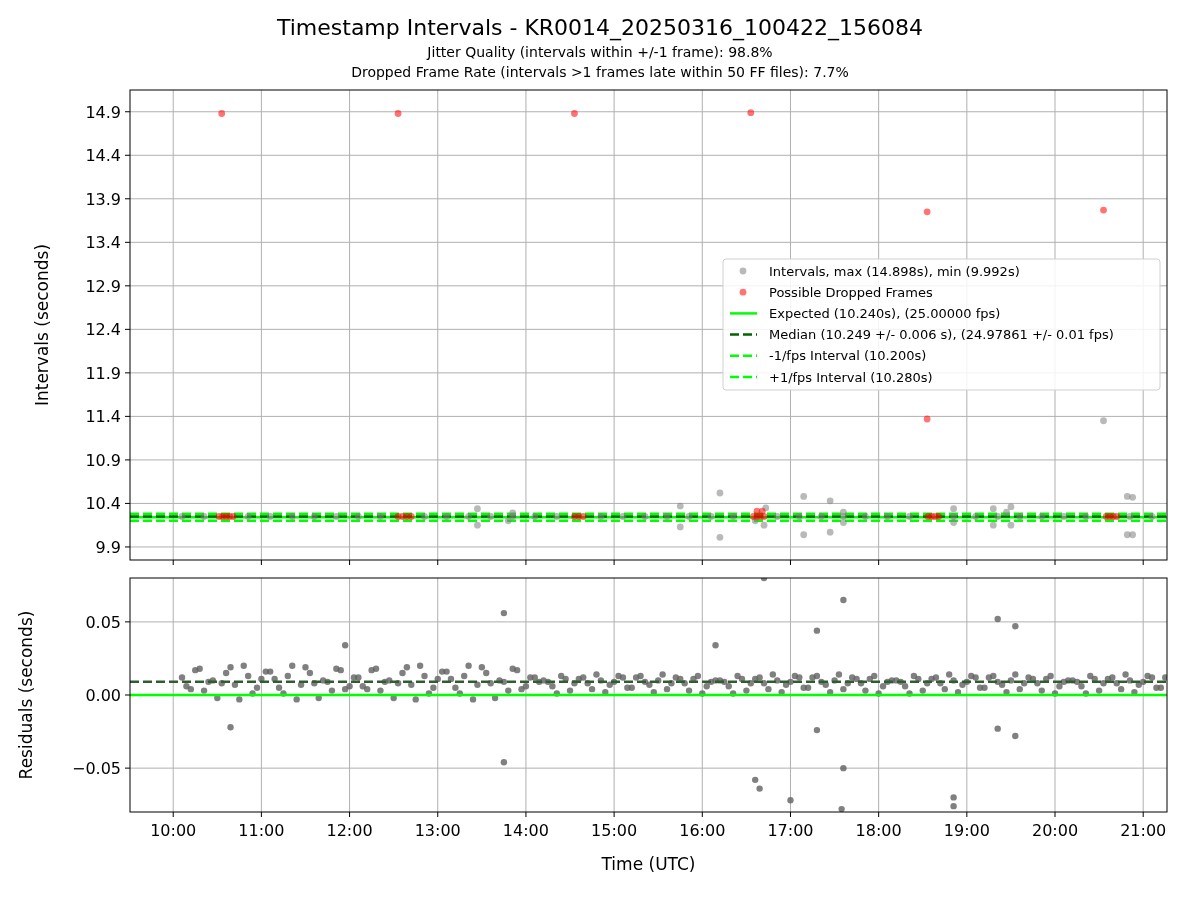  I want to click on y-tick-label: 14.9, so click(103, 112).